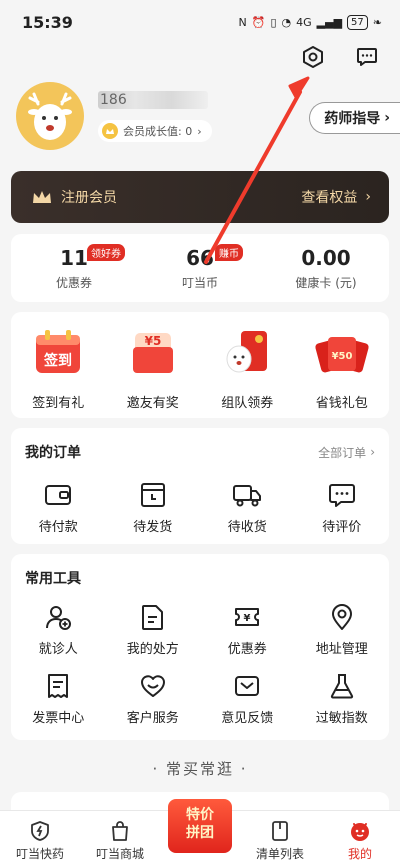 This screenshot has width=400, height=866. I want to click on stat-badge: 领好券, so click(106, 252).